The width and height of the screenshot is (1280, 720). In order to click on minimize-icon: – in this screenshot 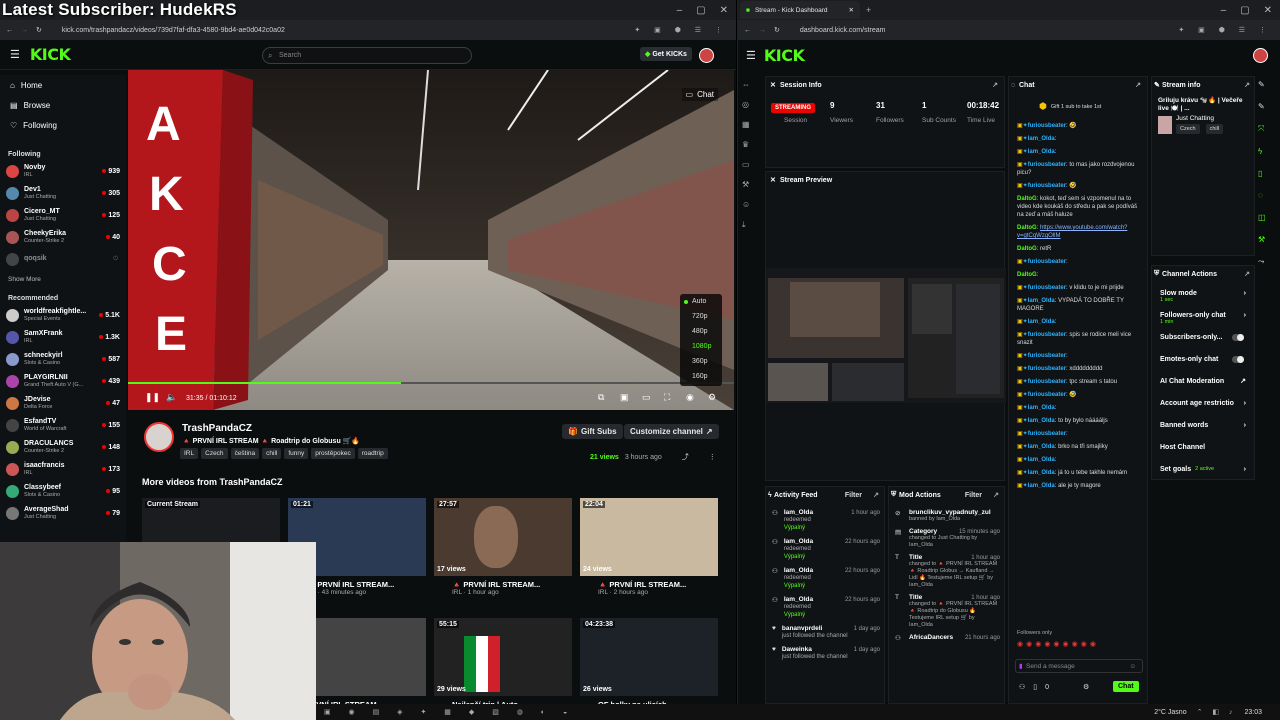, I will do `click(1224, 10)`.